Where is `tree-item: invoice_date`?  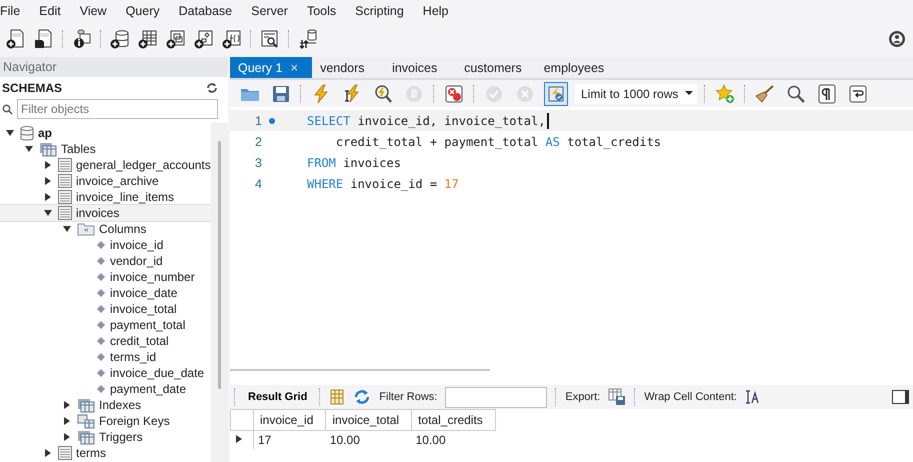
tree-item: invoice_date is located at coordinates (105, 293).